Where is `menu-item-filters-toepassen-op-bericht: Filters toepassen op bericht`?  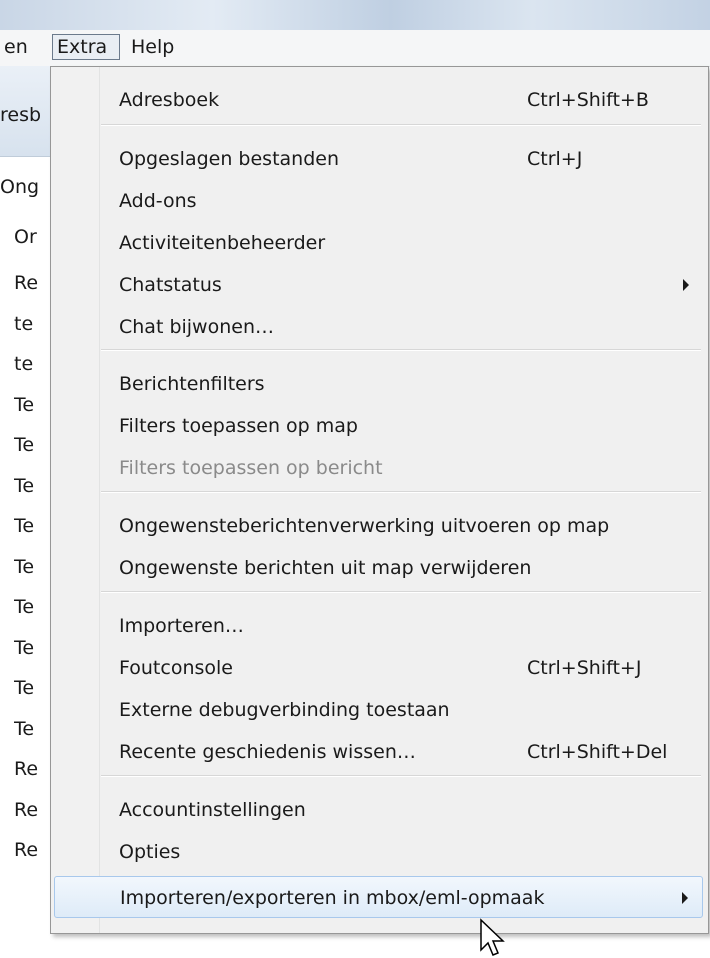 menu-item-filters-toepassen-op-bericht: Filters toepassen op bericht is located at coordinates (378, 468).